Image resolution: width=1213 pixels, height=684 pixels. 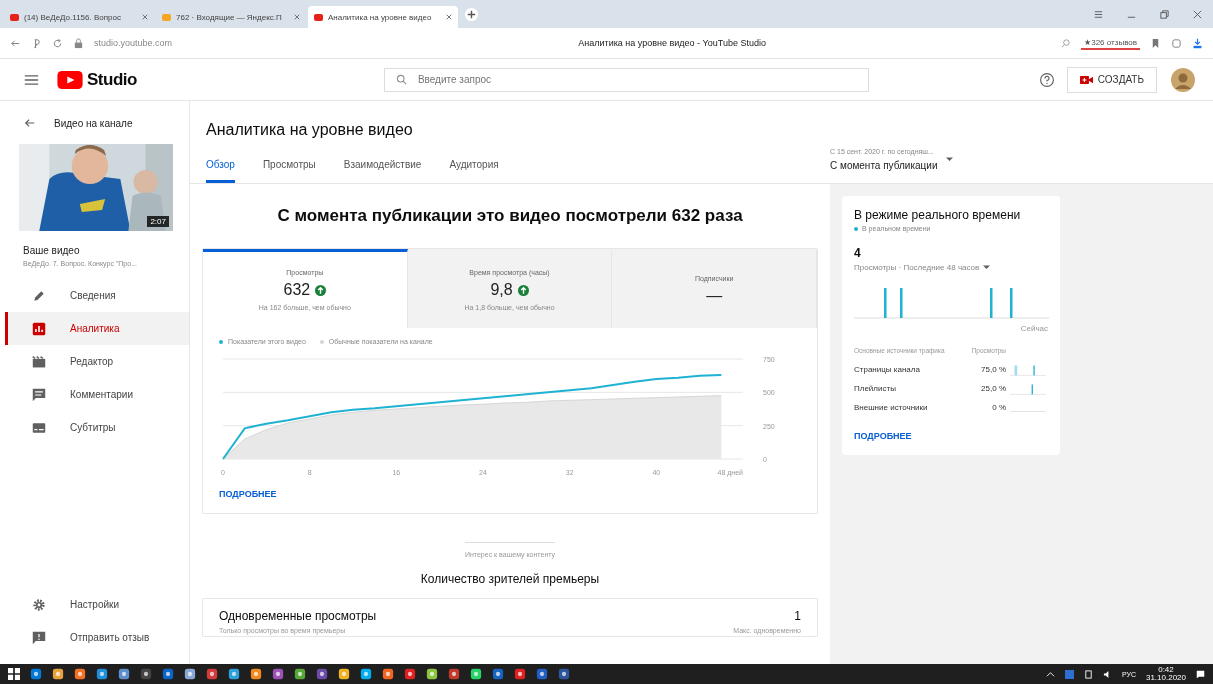 I want to click on lock-icon, so click(x=78, y=43).